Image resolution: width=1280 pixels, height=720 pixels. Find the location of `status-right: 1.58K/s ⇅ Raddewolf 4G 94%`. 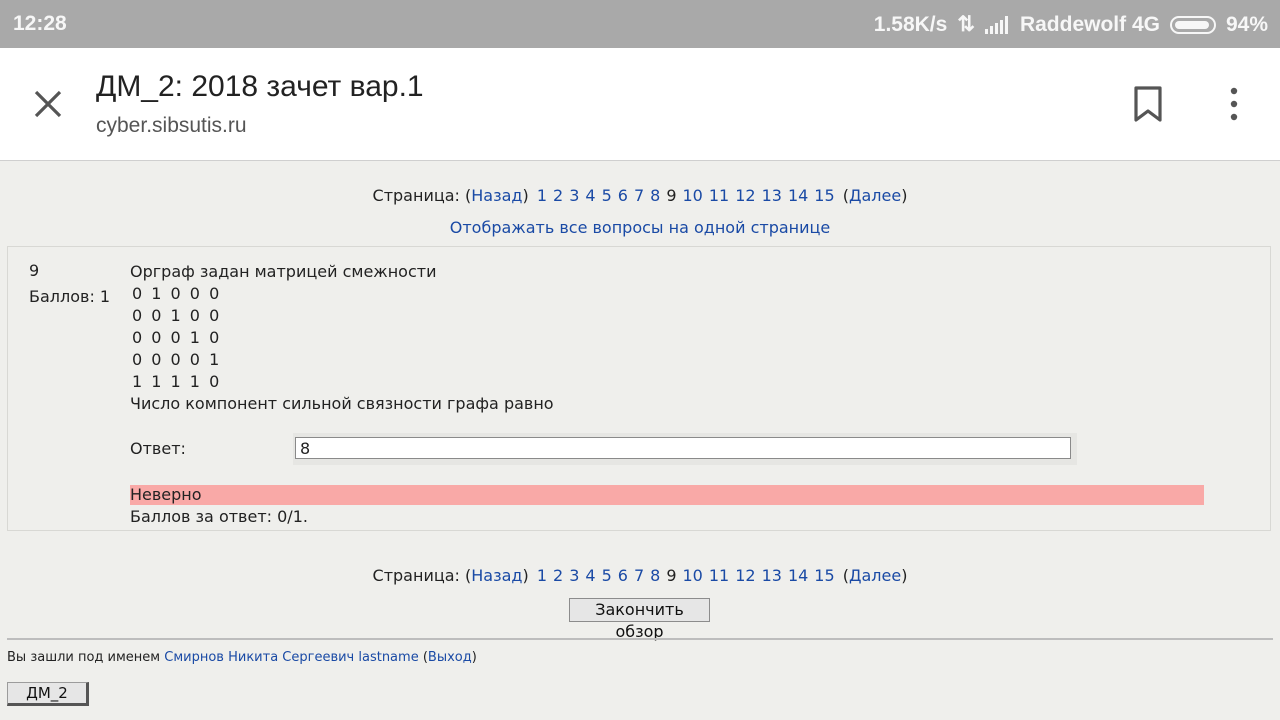

status-right: 1.58K/s ⇅ Raddewolf 4G 94% is located at coordinates (1066, 24).